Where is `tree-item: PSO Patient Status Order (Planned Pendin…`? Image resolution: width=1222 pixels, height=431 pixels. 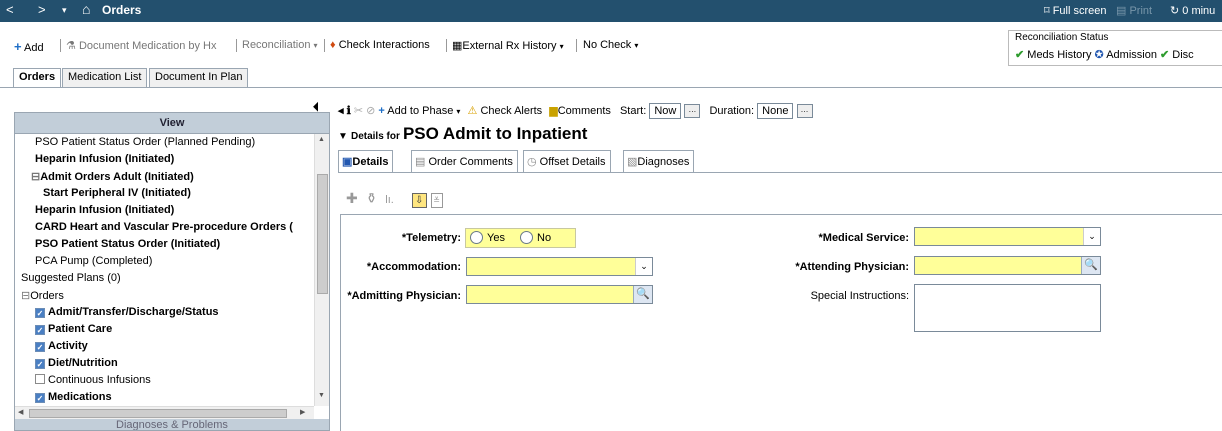 tree-item: PSO Patient Status Order (Planned Pendin… is located at coordinates (145, 142).